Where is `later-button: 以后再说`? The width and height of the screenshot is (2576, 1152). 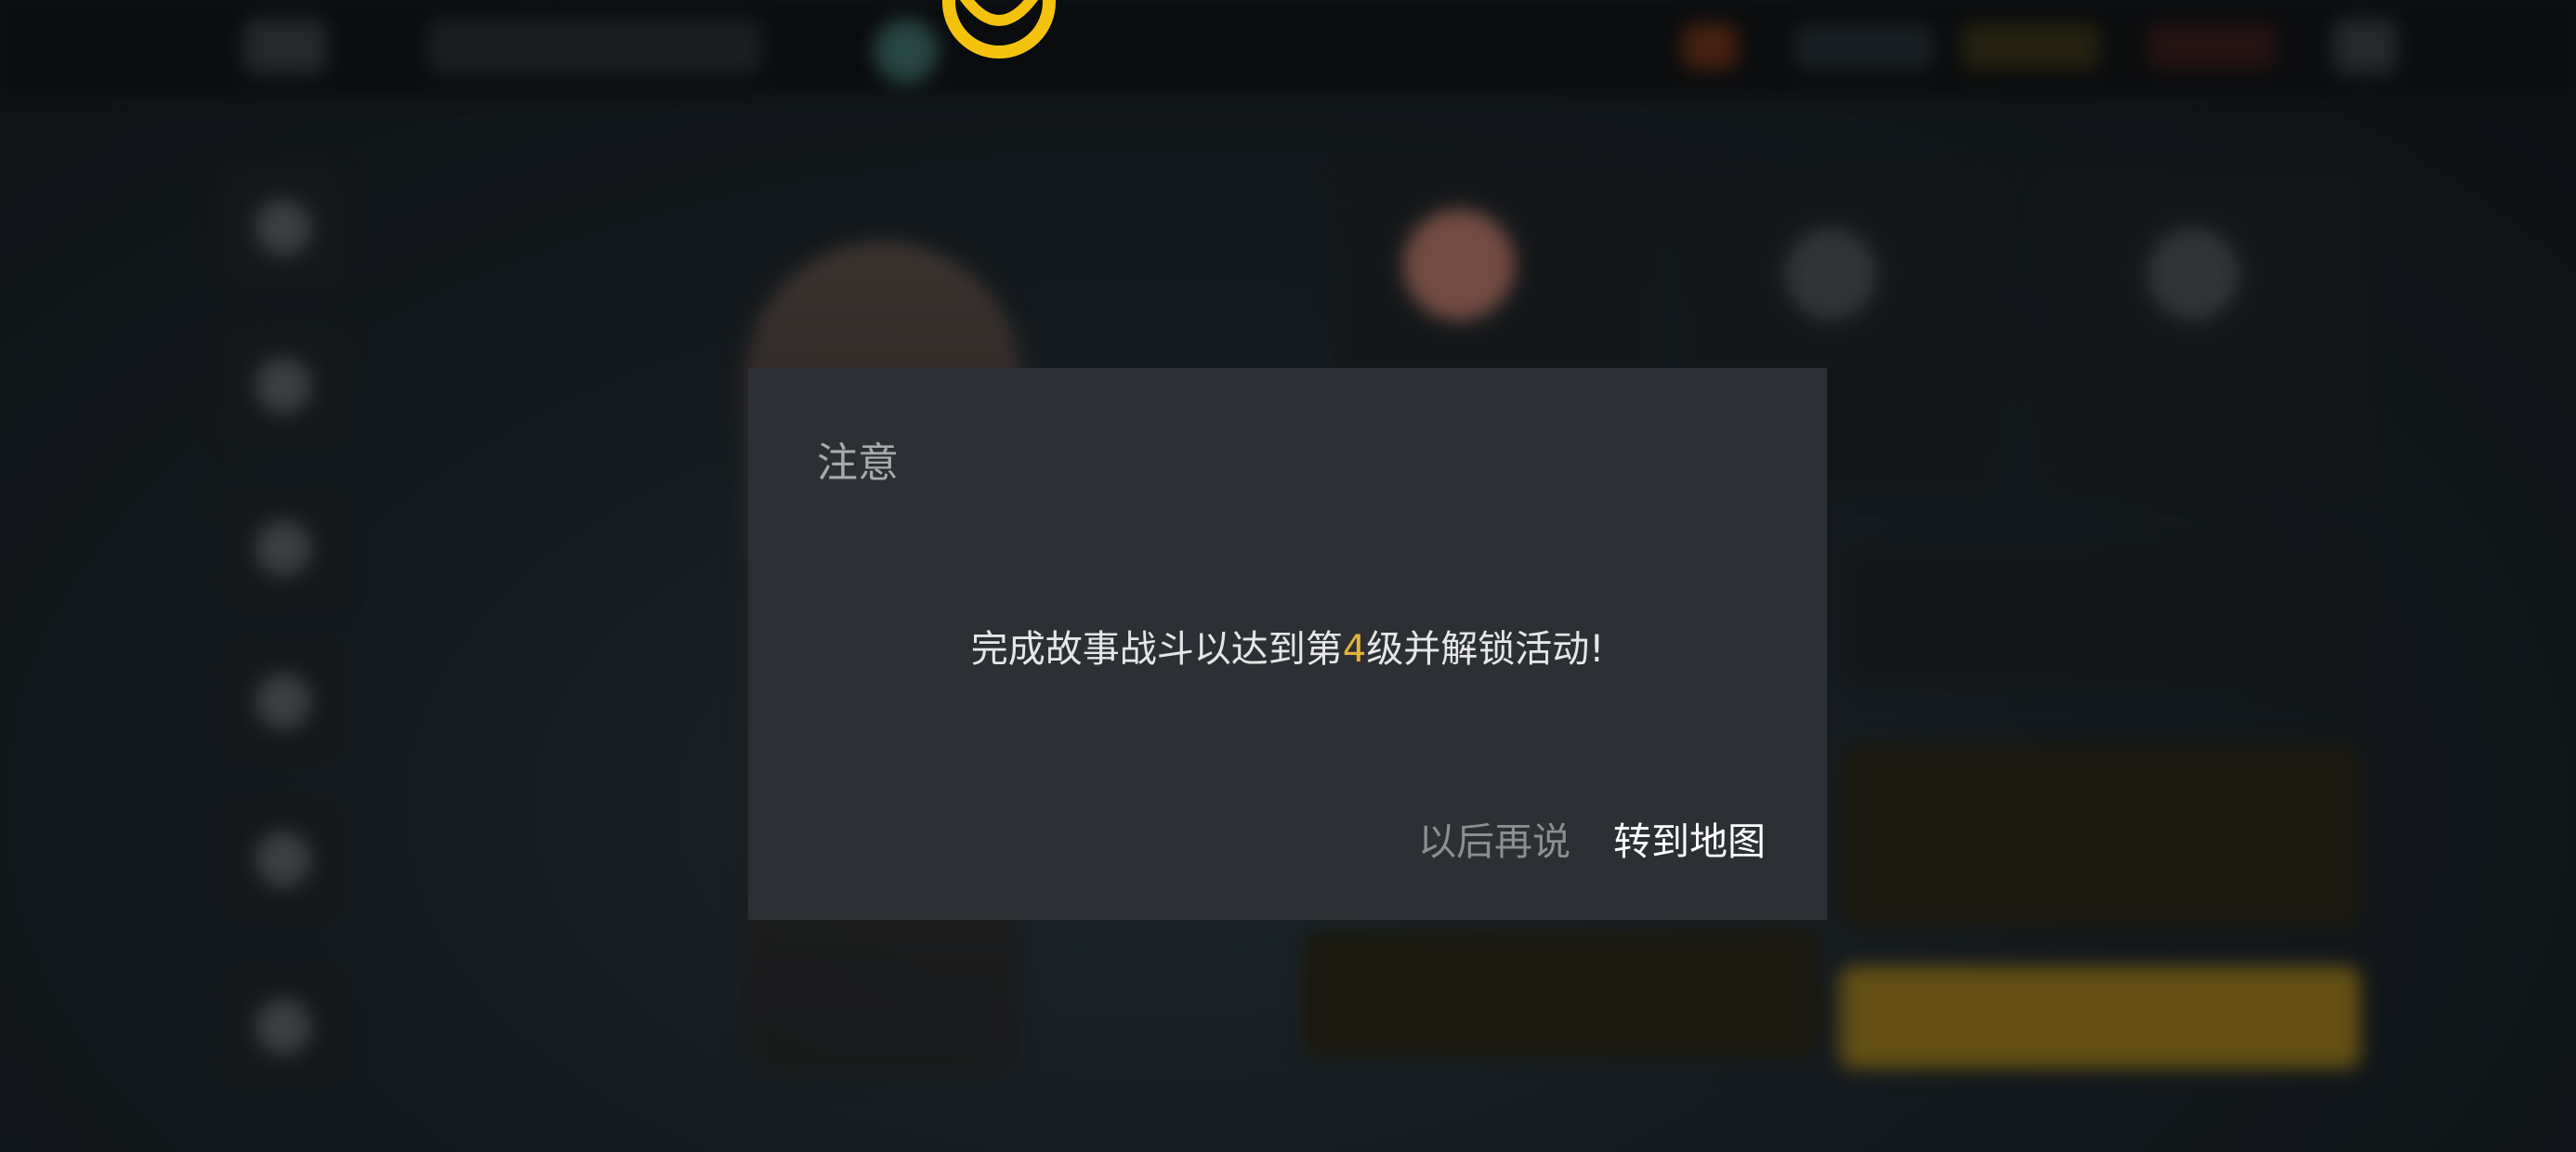 later-button: 以后再说 is located at coordinates (1494, 838).